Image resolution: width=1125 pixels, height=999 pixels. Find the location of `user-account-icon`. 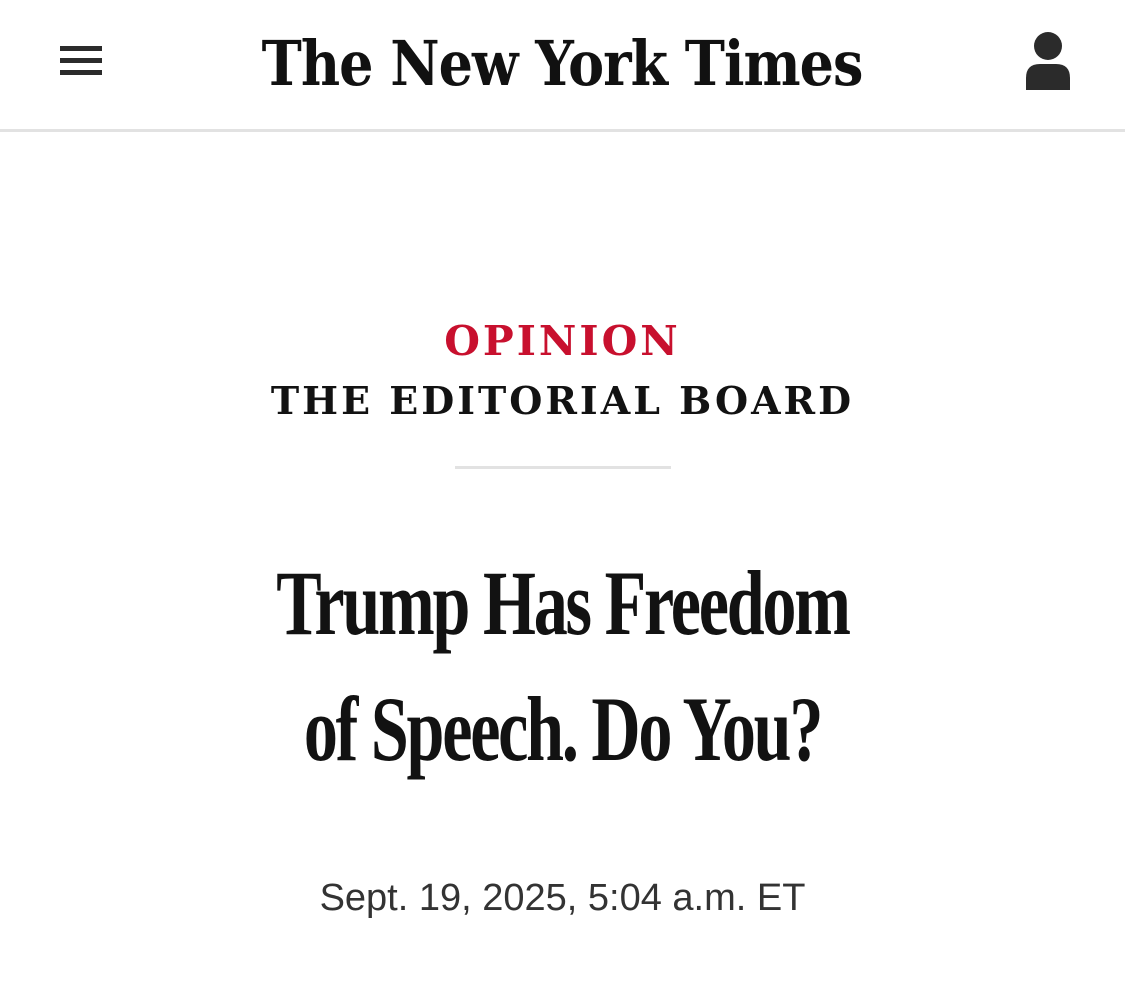

user-account-icon is located at coordinates (1048, 61).